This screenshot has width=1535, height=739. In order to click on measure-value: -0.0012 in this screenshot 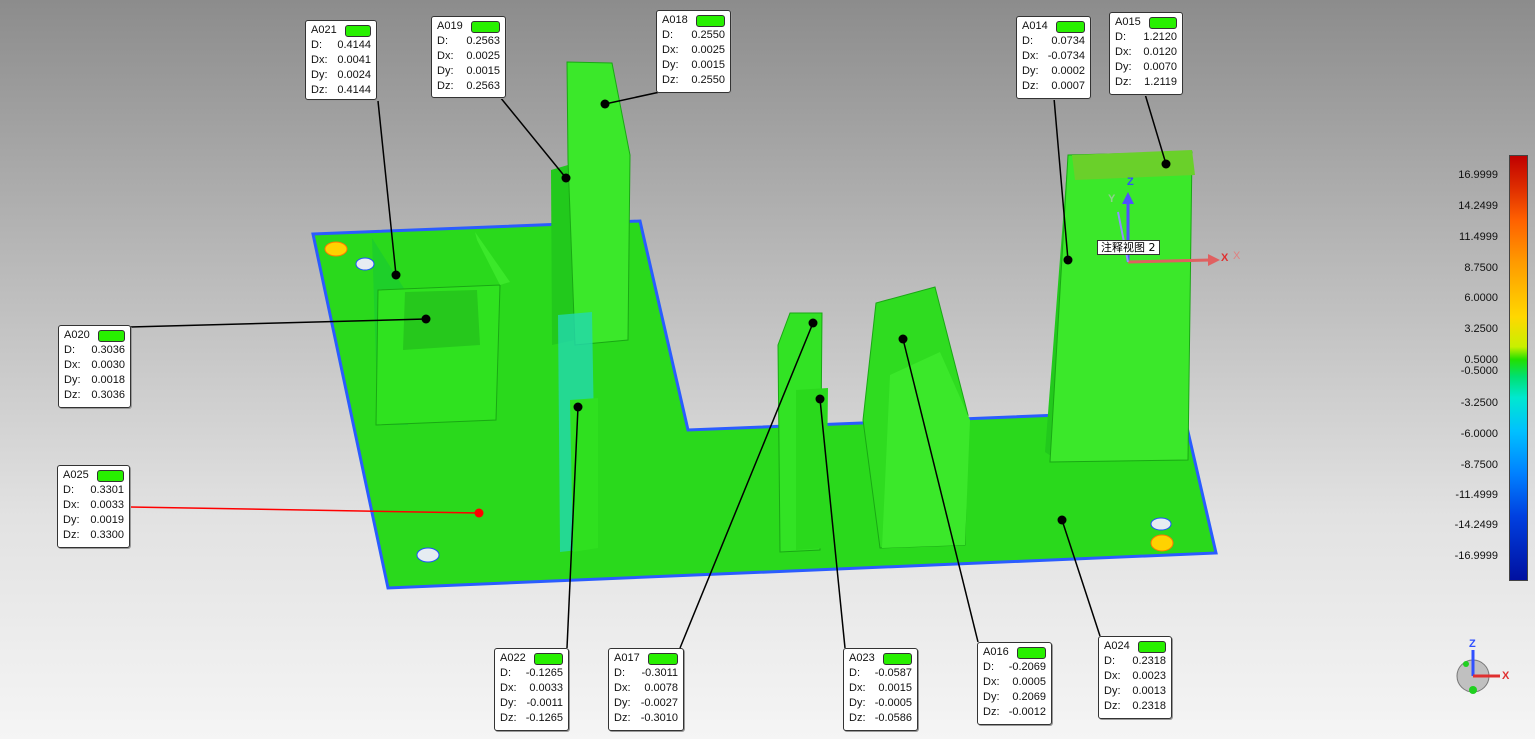, I will do `click(1027, 712)`.